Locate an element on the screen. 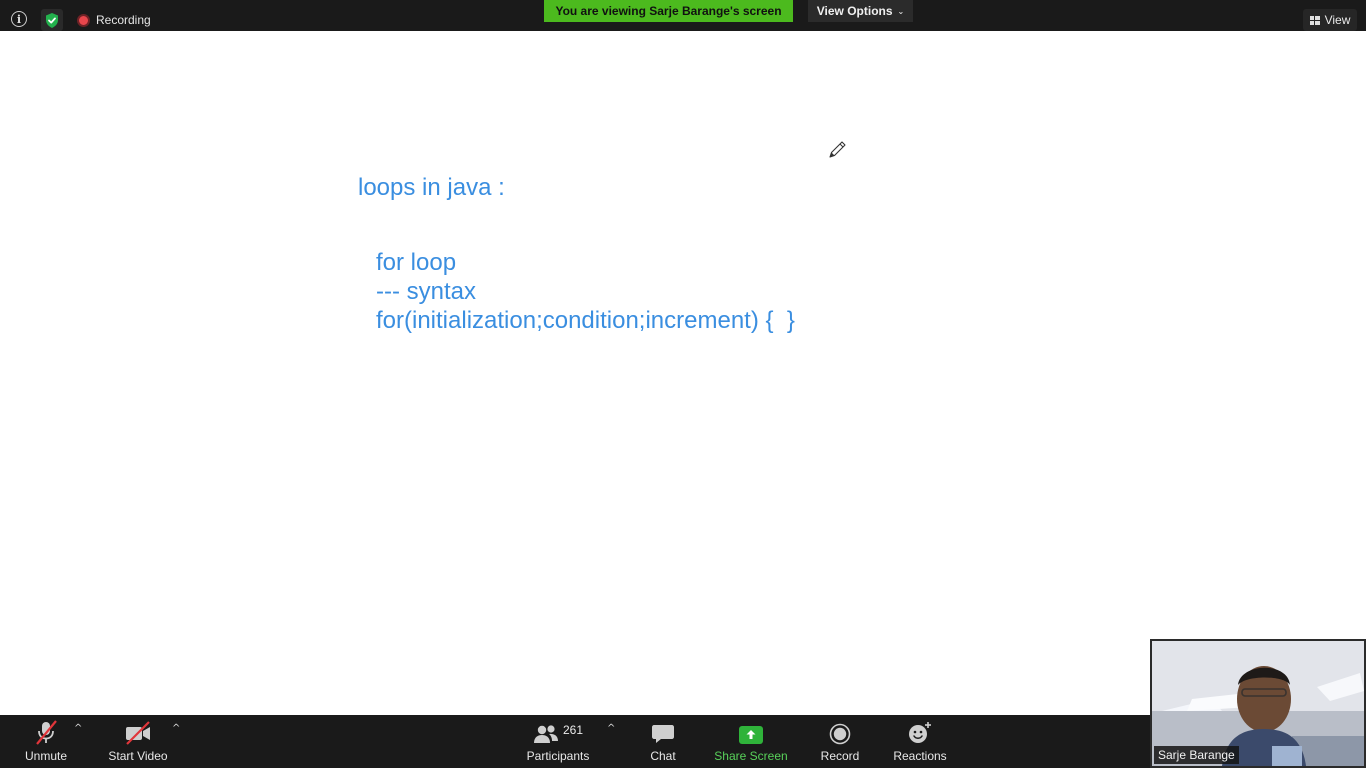  chevron-down-icon: ⌄ is located at coordinates (901, 11).